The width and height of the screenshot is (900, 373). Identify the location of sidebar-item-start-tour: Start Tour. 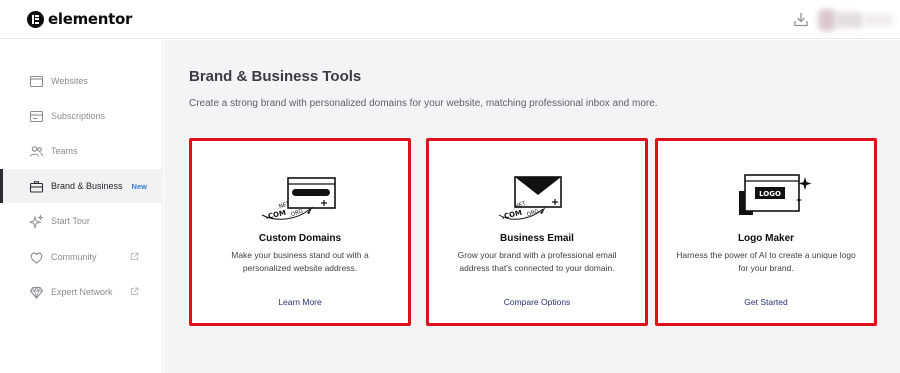
(81, 221).